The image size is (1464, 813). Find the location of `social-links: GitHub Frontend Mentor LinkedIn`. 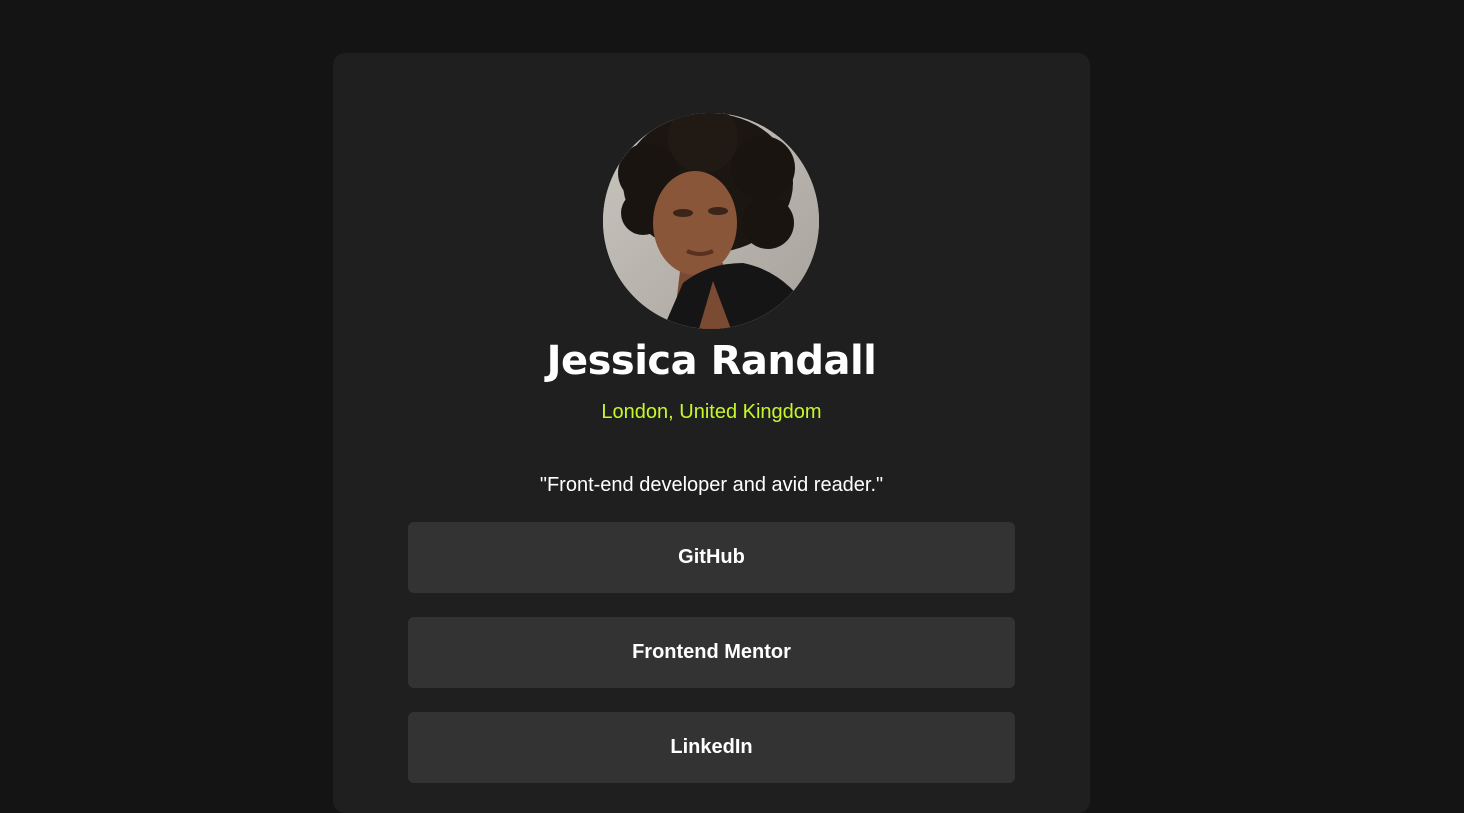

social-links: GitHub Frontend Mentor LinkedIn is located at coordinates (711, 664).